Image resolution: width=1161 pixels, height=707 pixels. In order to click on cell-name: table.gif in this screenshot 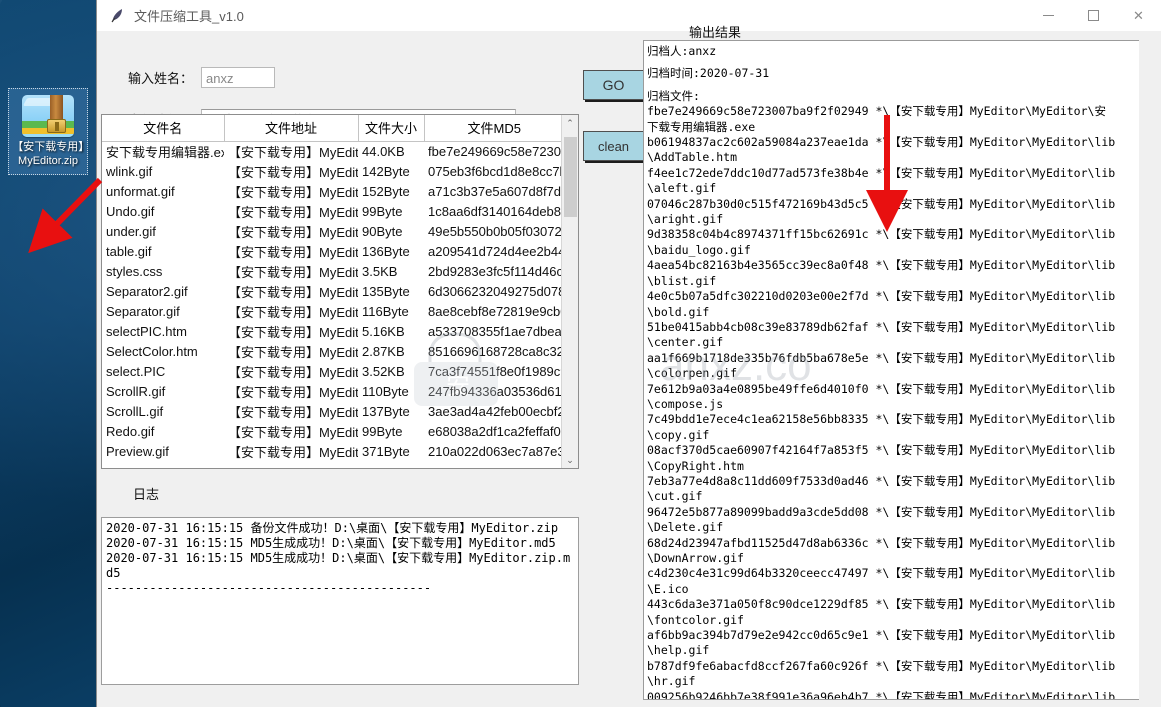, I will do `click(129, 251)`.